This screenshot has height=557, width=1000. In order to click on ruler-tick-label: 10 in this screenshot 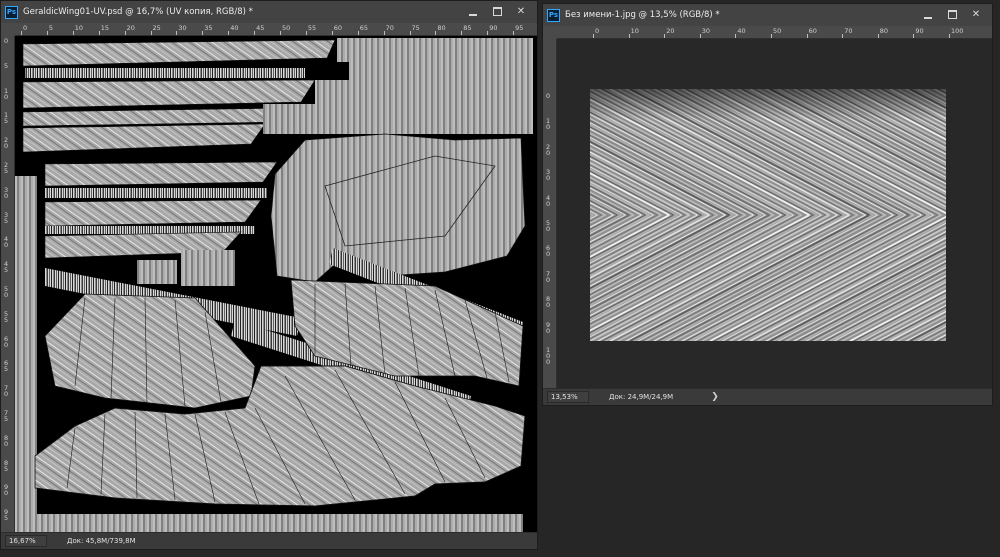, I will do `click(634, 31)`.